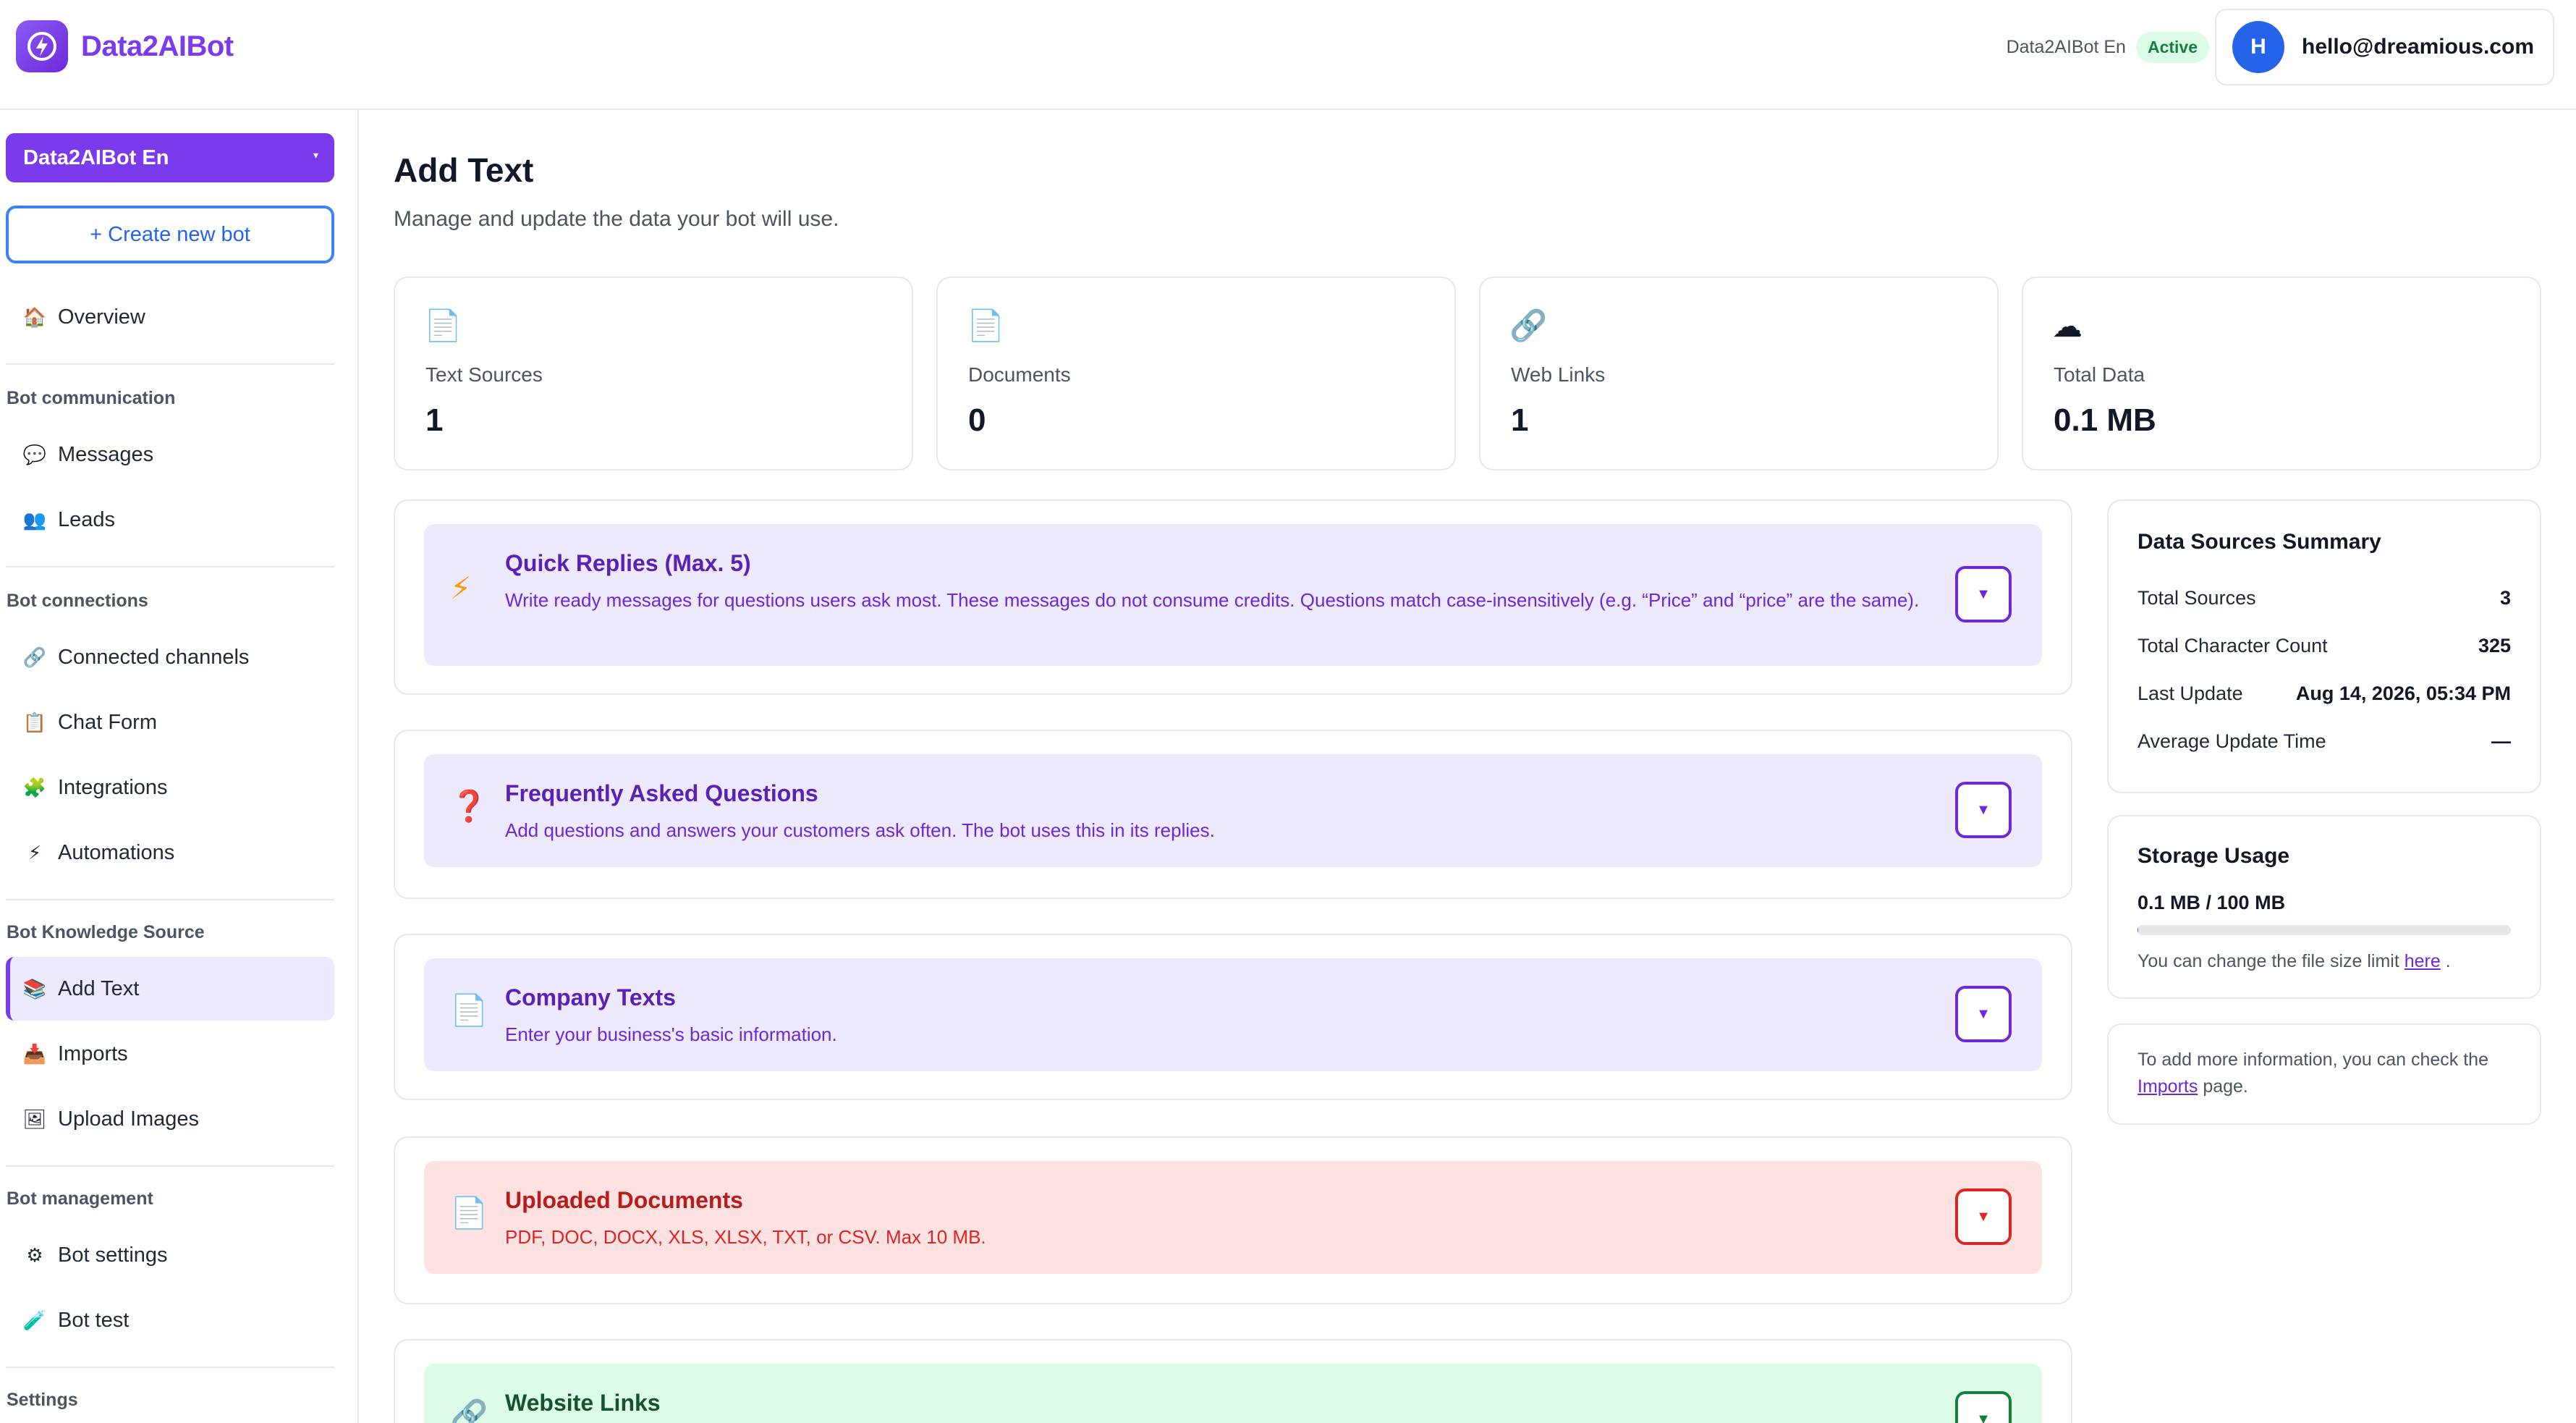  I want to click on sidebar-item-bot-test: 🧪 Bot test, so click(170, 1320).